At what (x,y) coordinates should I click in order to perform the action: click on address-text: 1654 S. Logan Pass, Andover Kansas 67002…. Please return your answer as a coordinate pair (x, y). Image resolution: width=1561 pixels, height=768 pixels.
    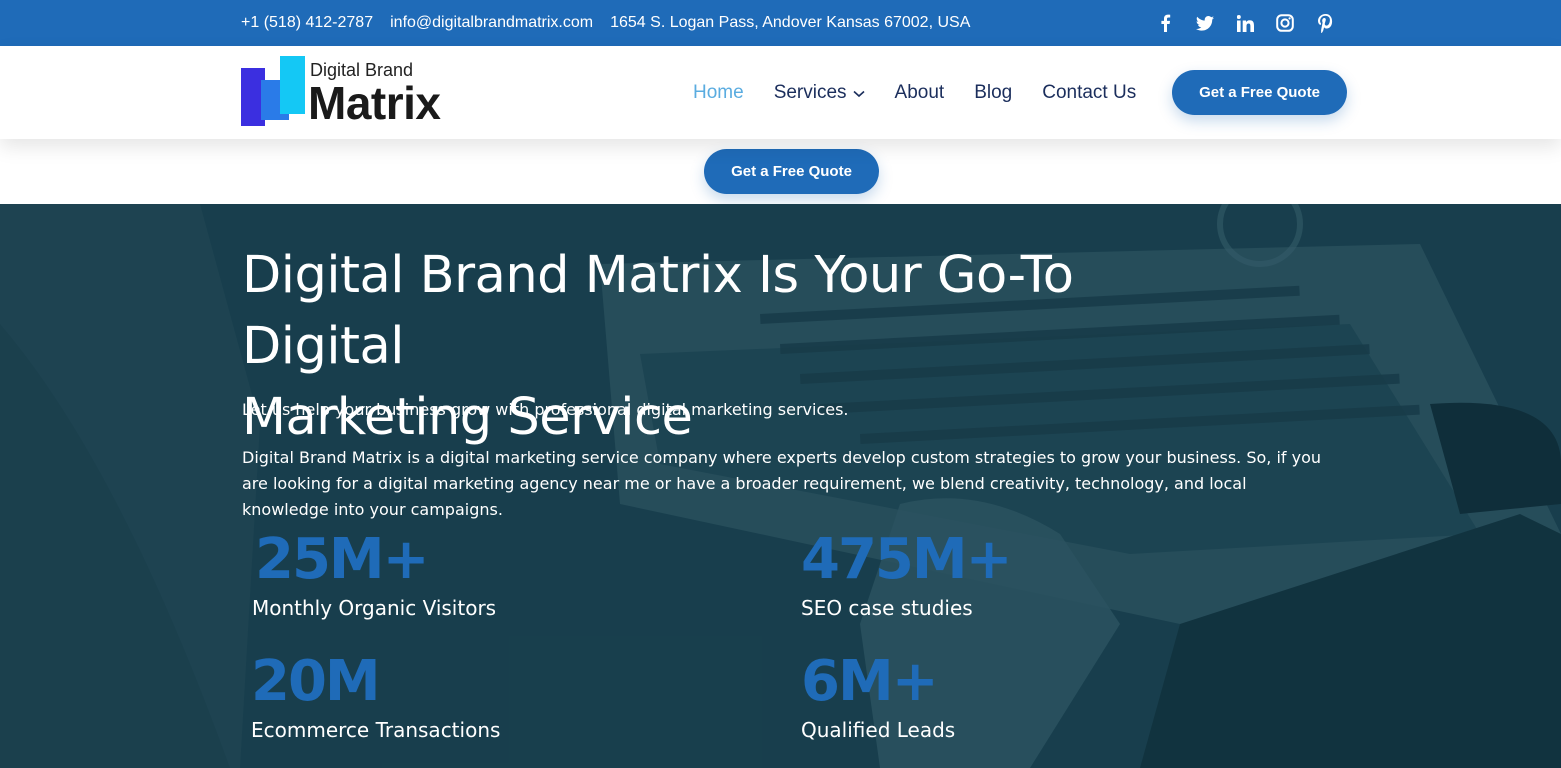
    Looking at the image, I should click on (790, 22).